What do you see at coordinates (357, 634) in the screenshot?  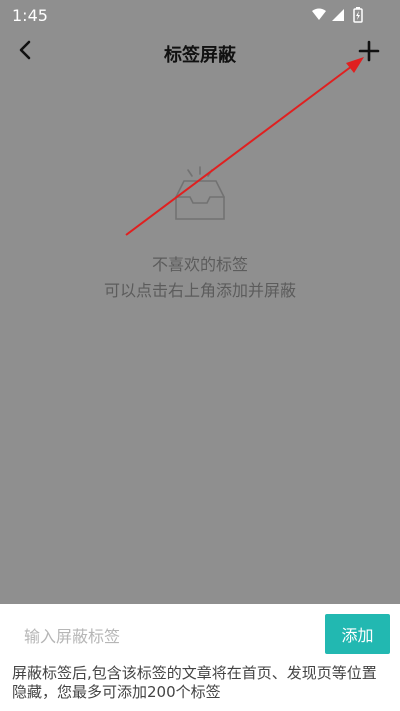 I see `add-button: 添加` at bounding box center [357, 634].